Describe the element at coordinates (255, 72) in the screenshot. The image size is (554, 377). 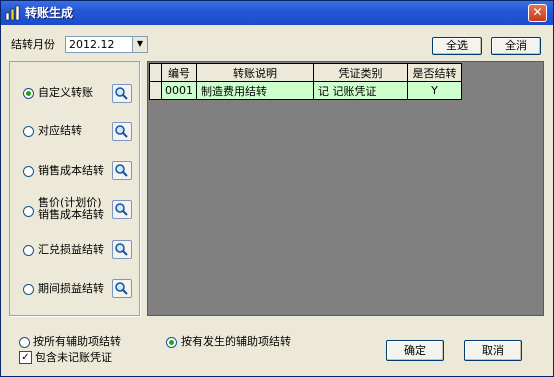
I see `column-header-description: 转账说明` at that location.